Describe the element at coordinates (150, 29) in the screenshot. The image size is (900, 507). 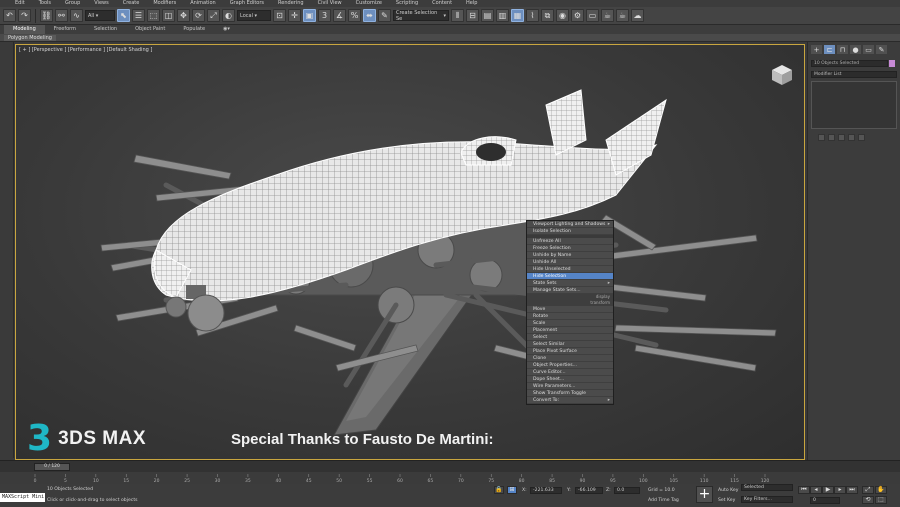
I see `tab-object-paint: Object Paint` at that location.